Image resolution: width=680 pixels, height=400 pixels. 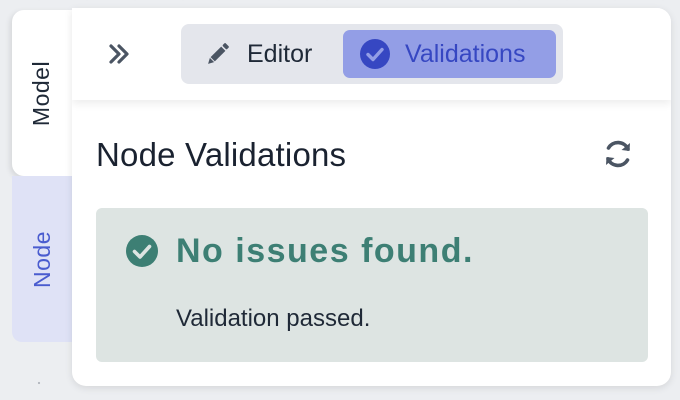 I want to click on view-mode-toggle: Editor Validations, so click(x=372, y=54).